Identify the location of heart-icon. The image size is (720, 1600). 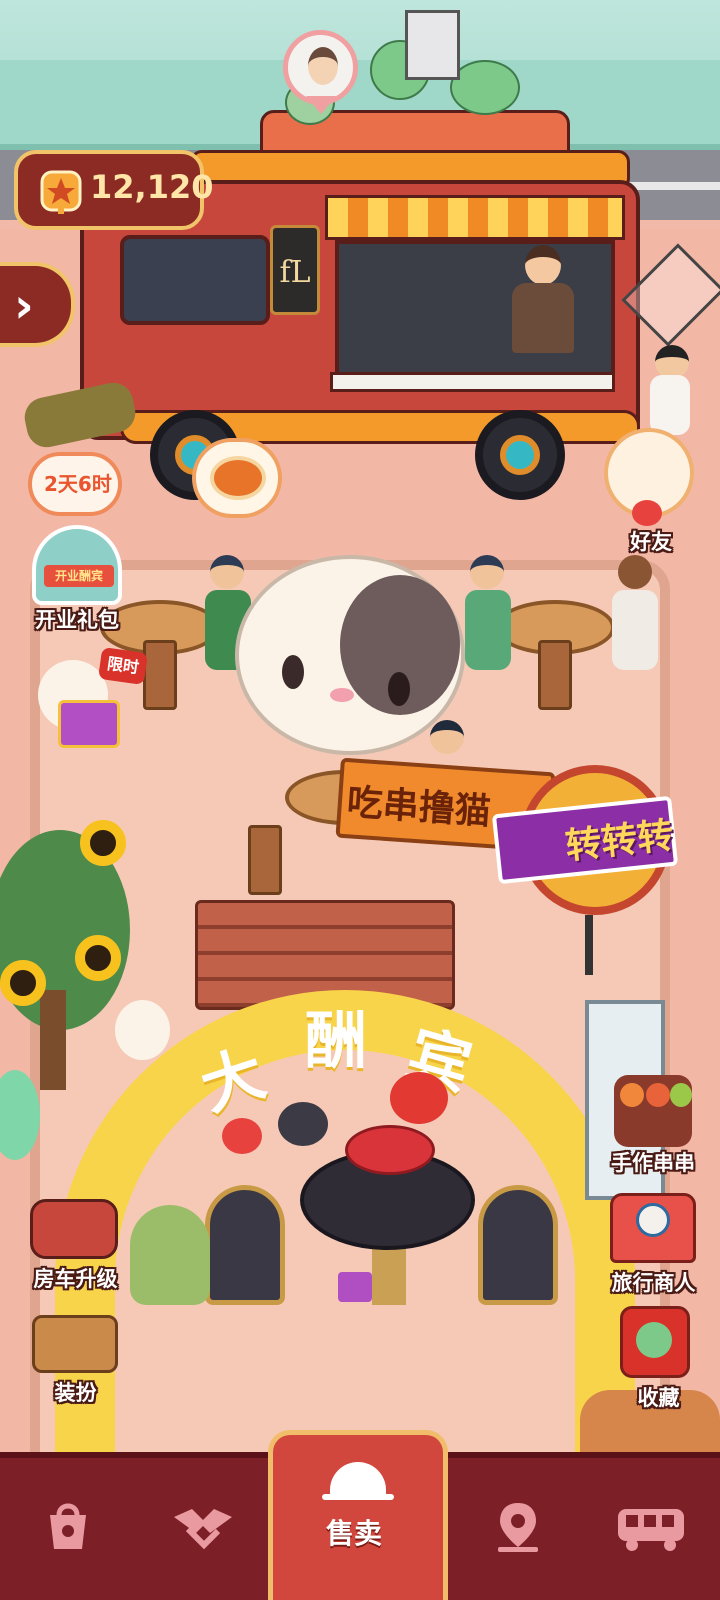
(647, 513).